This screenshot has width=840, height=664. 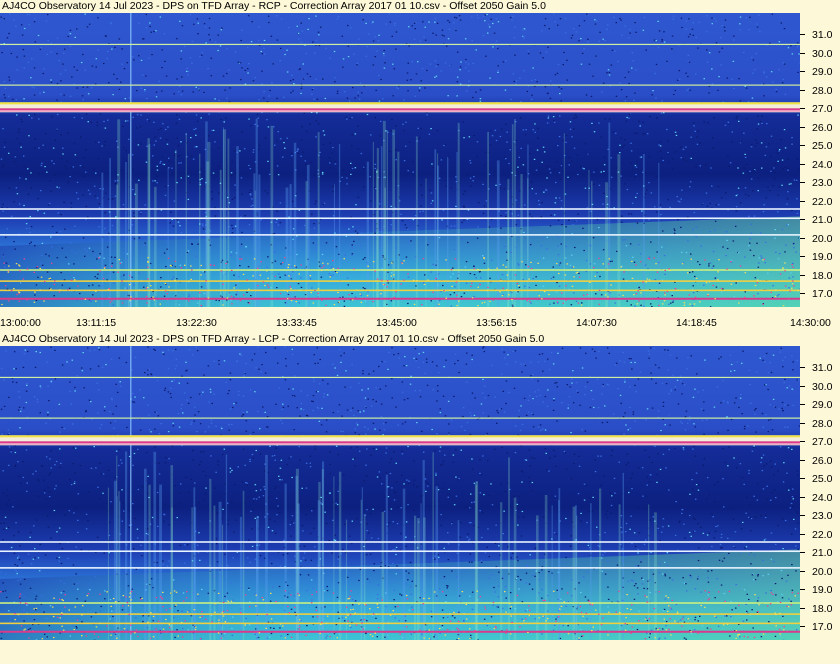 I want to click on interference-band-edge, so click(x=400, y=109).